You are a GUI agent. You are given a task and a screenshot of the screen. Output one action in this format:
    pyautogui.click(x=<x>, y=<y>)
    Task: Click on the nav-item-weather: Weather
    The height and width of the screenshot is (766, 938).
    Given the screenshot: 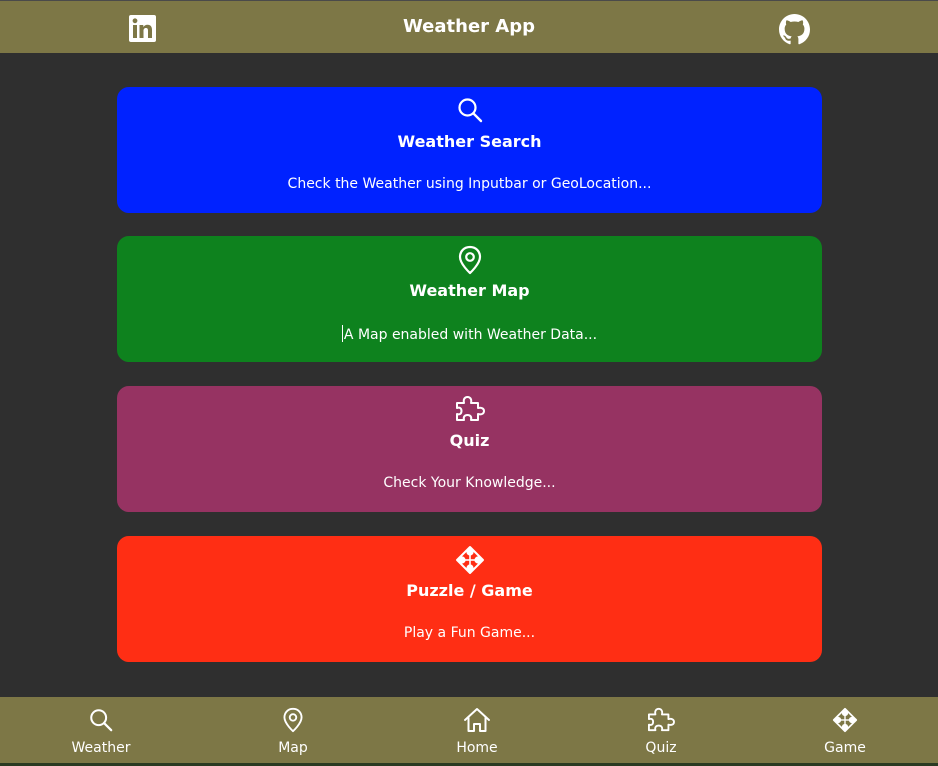 What is the action you would take?
    pyautogui.click(x=101, y=730)
    